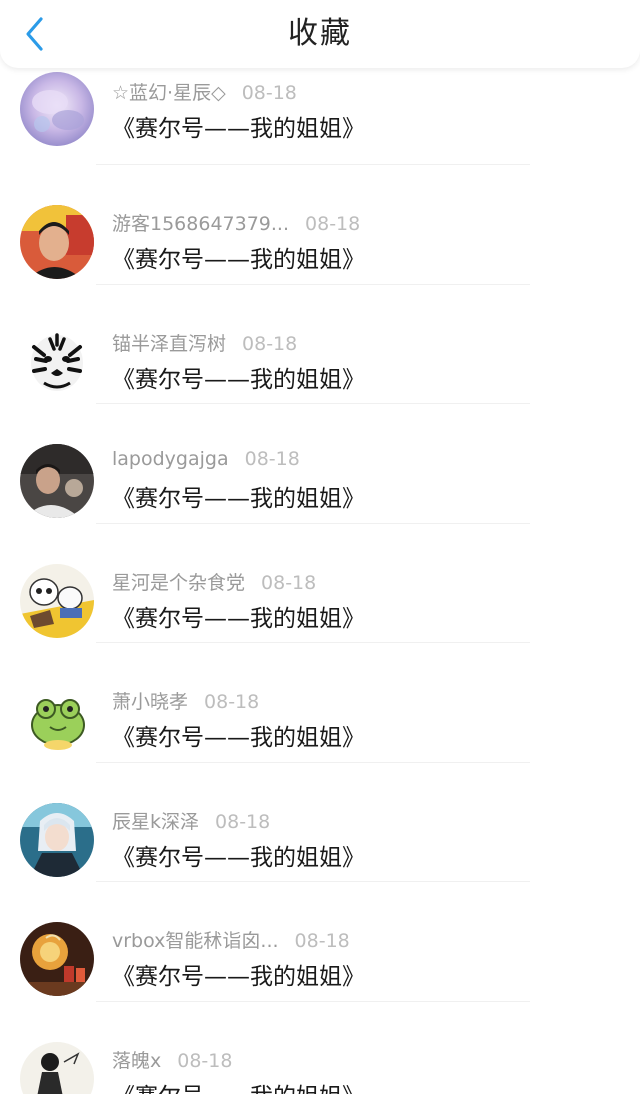 Image resolution: width=640 pixels, height=1094 pixels. I want to click on username: 锚半泽直泻树, so click(169, 344).